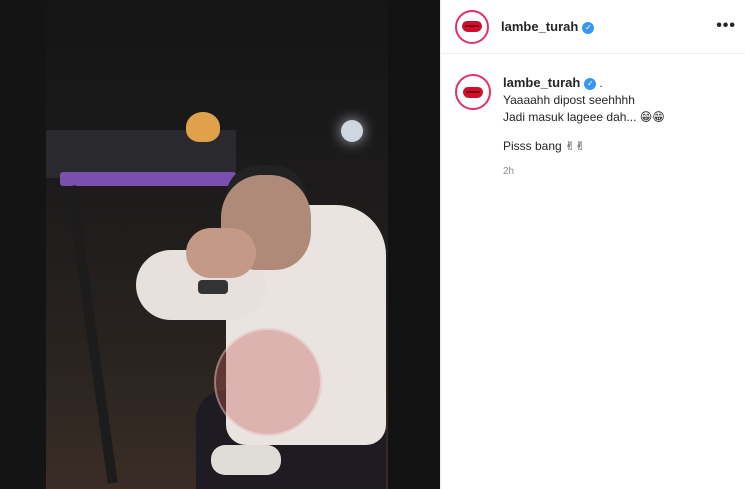 This screenshot has height=489, width=745. What do you see at coordinates (601, 83) in the screenshot?
I see `caption-suffix: .` at bounding box center [601, 83].